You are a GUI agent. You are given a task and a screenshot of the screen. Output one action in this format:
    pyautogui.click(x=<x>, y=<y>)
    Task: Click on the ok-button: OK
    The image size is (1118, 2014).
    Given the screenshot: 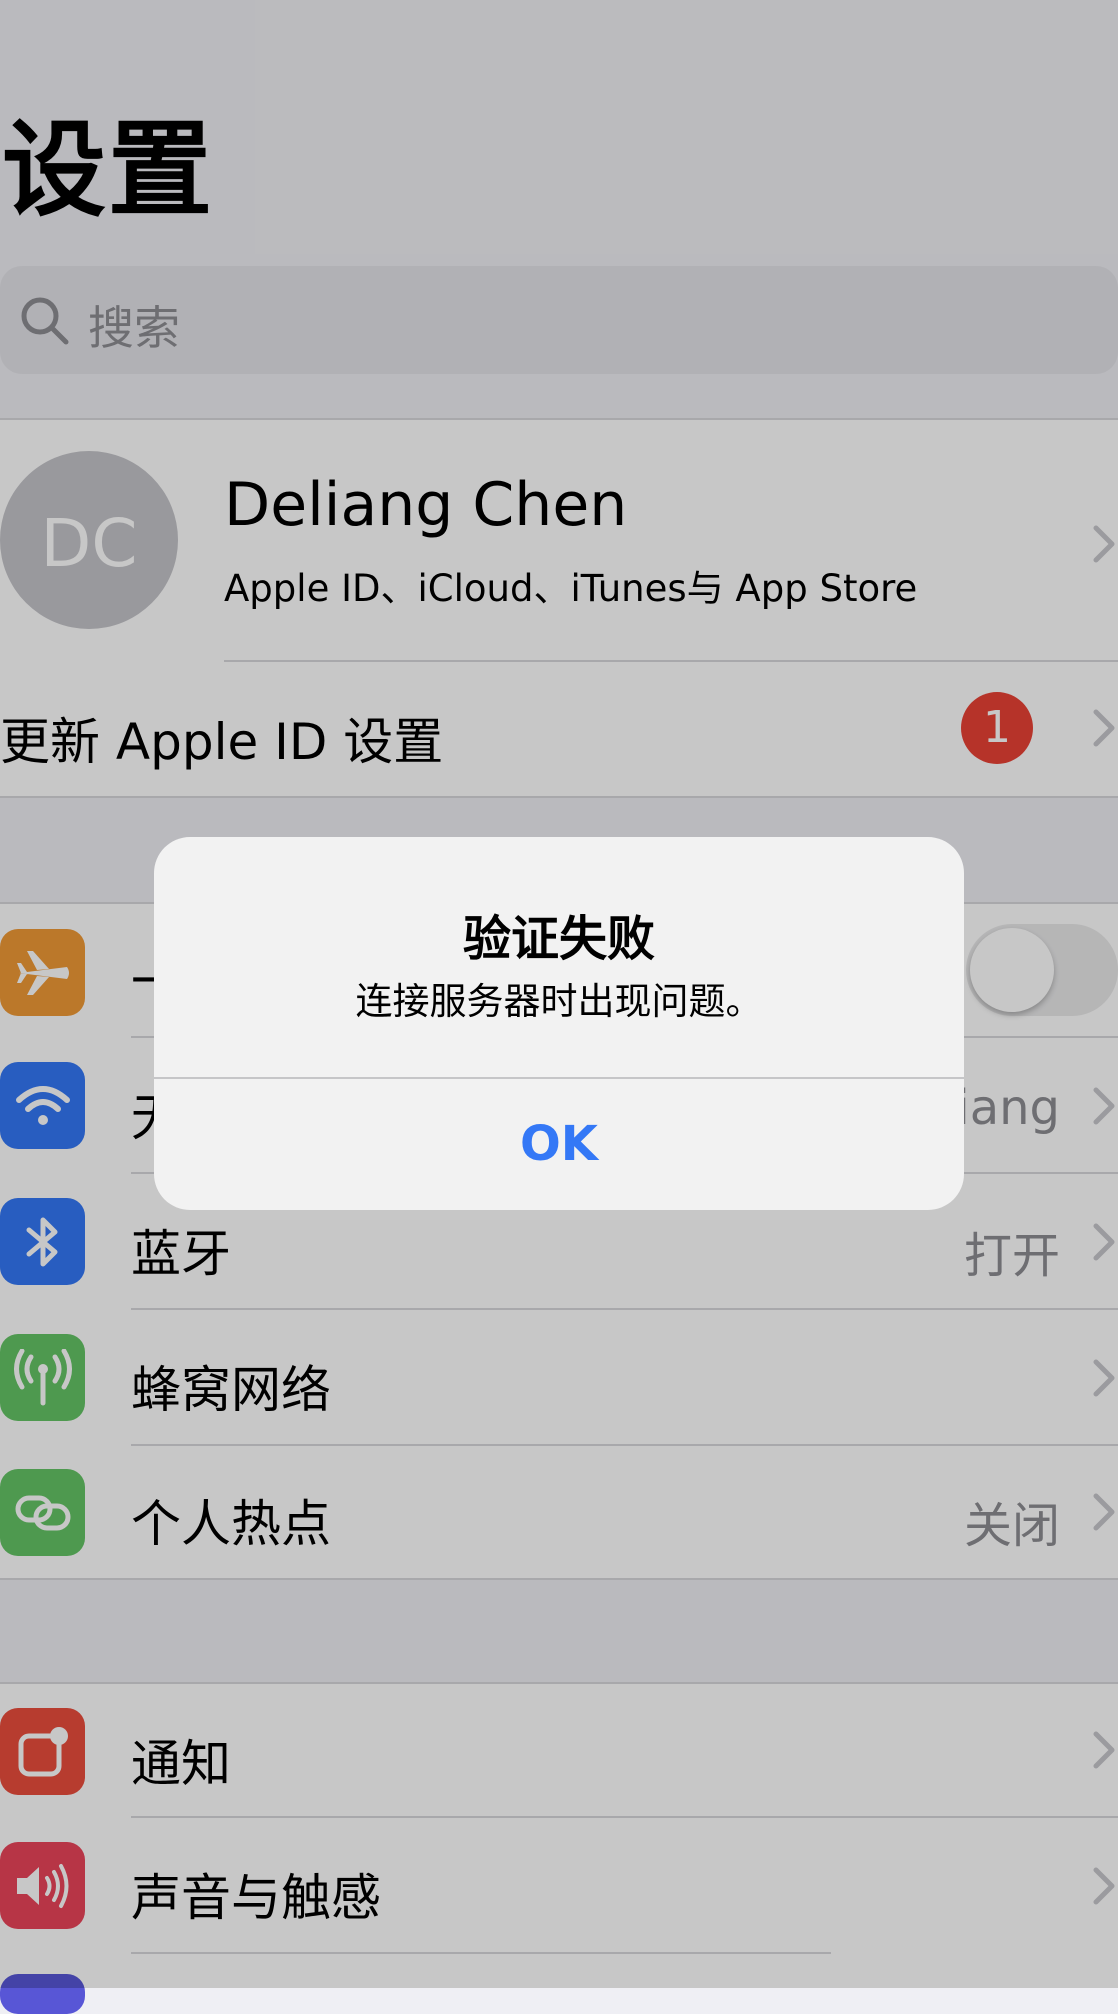 What is the action you would take?
    pyautogui.click(x=559, y=1144)
    